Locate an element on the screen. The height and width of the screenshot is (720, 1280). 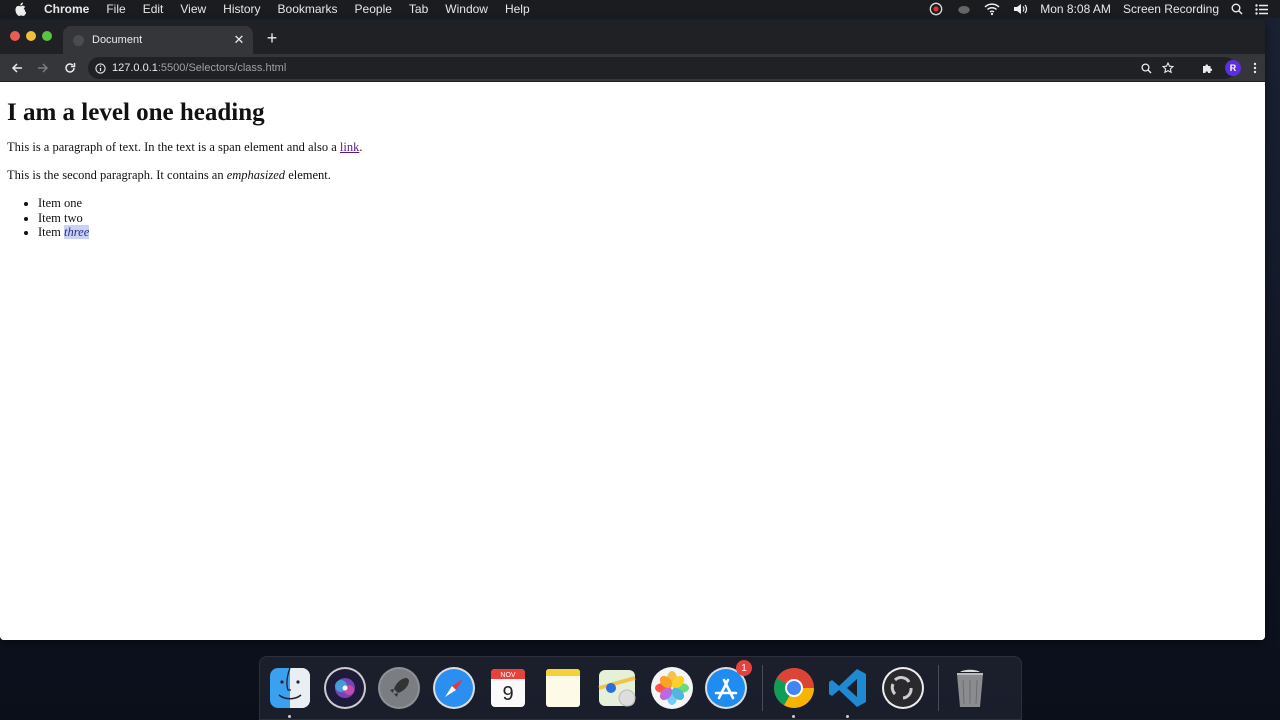
tab-document: Document ✕ is located at coordinates (158, 40).